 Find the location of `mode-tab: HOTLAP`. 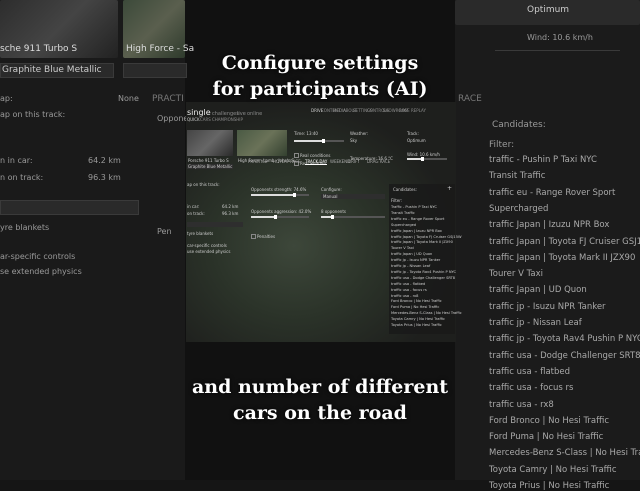

mode-tab: HOTLAP is located at coordinates (281, 161).